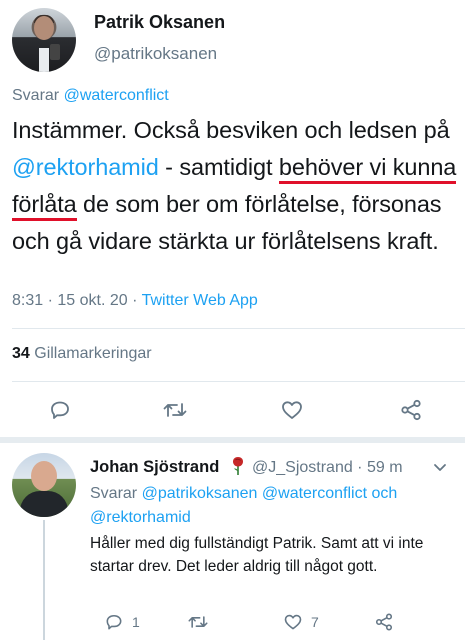 This screenshot has width=465, height=640. I want to click on like-count: 7, so click(315, 622).